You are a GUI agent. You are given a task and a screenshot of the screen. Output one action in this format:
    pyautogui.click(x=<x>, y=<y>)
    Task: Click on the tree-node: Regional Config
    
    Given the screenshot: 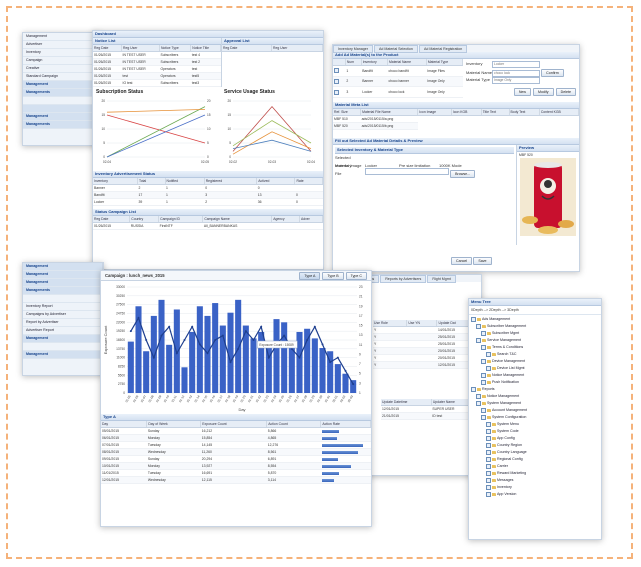 What is the action you would take?
    pyautogui.click(x=535, y=459)
    